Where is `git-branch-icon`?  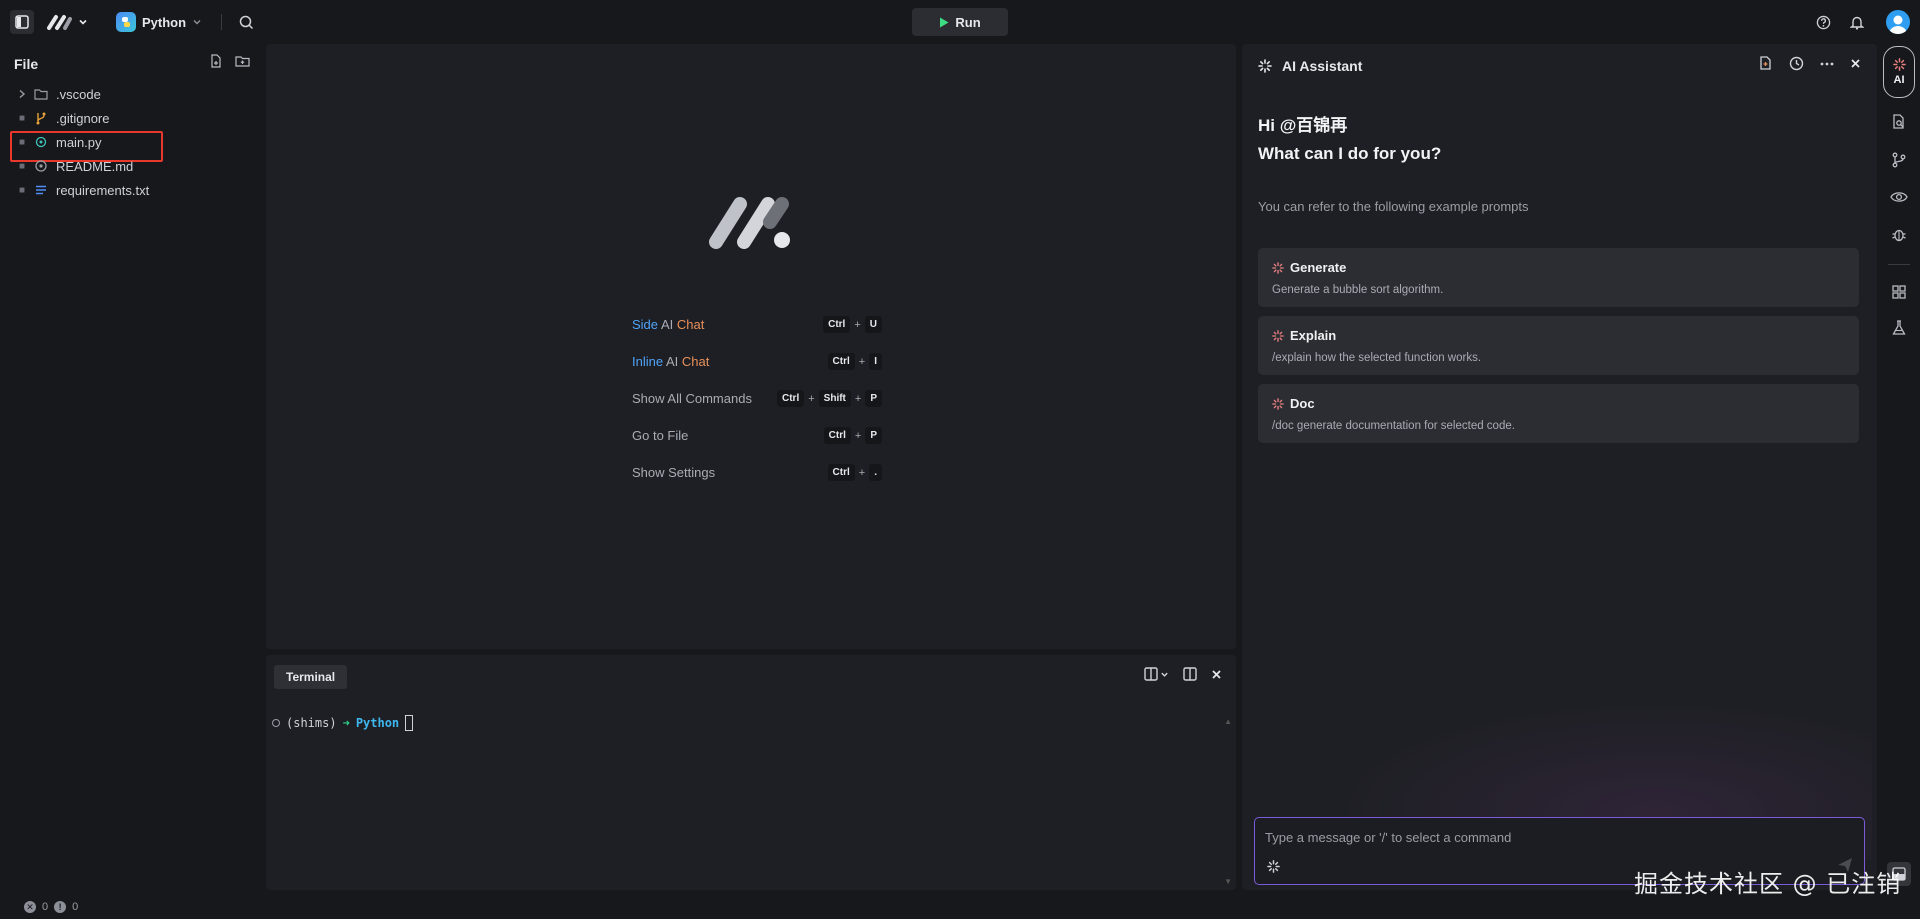 git-branch-icon is located at coordinates (41, 118).